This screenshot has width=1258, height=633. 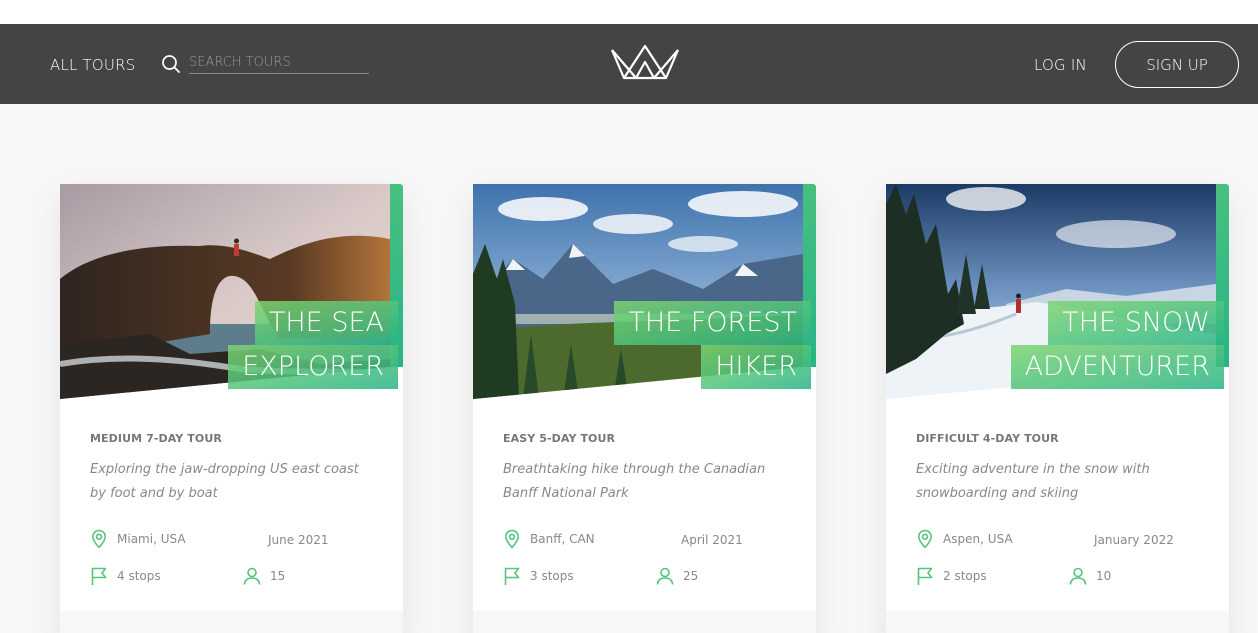 I want to click on tour-date: January 2022, so click(x=1134, y=540).